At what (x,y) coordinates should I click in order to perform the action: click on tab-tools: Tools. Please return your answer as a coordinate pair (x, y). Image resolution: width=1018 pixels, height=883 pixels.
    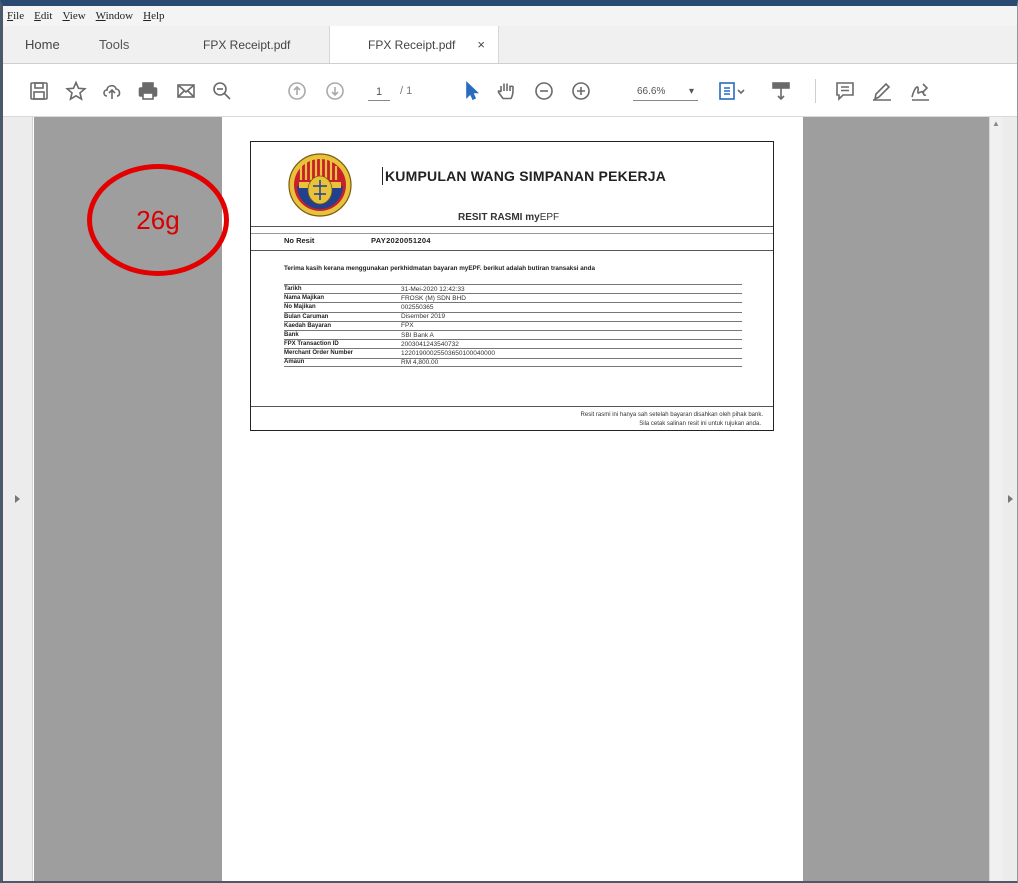
    Looking at the image, I should click on (114, 44).